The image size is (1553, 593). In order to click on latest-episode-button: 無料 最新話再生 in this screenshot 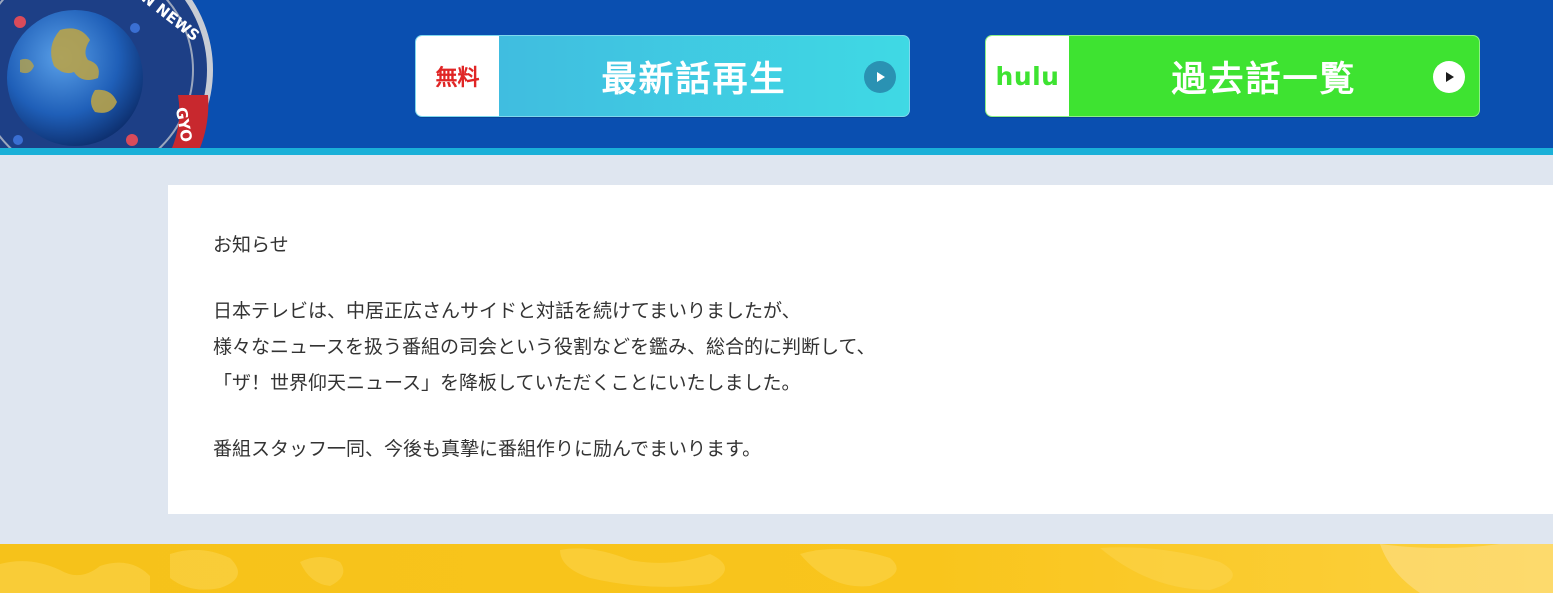, I will do `click(662, 76)`.